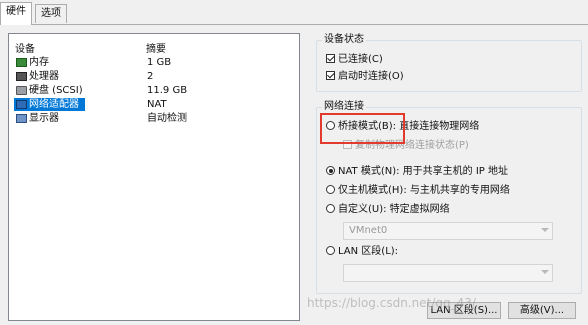 The width and height of the screenshot is (588, 325). What do you see at coordinates (157, 104) in the screenshot?
I see `device-summary: NAT` at bounding box center [157, 104].